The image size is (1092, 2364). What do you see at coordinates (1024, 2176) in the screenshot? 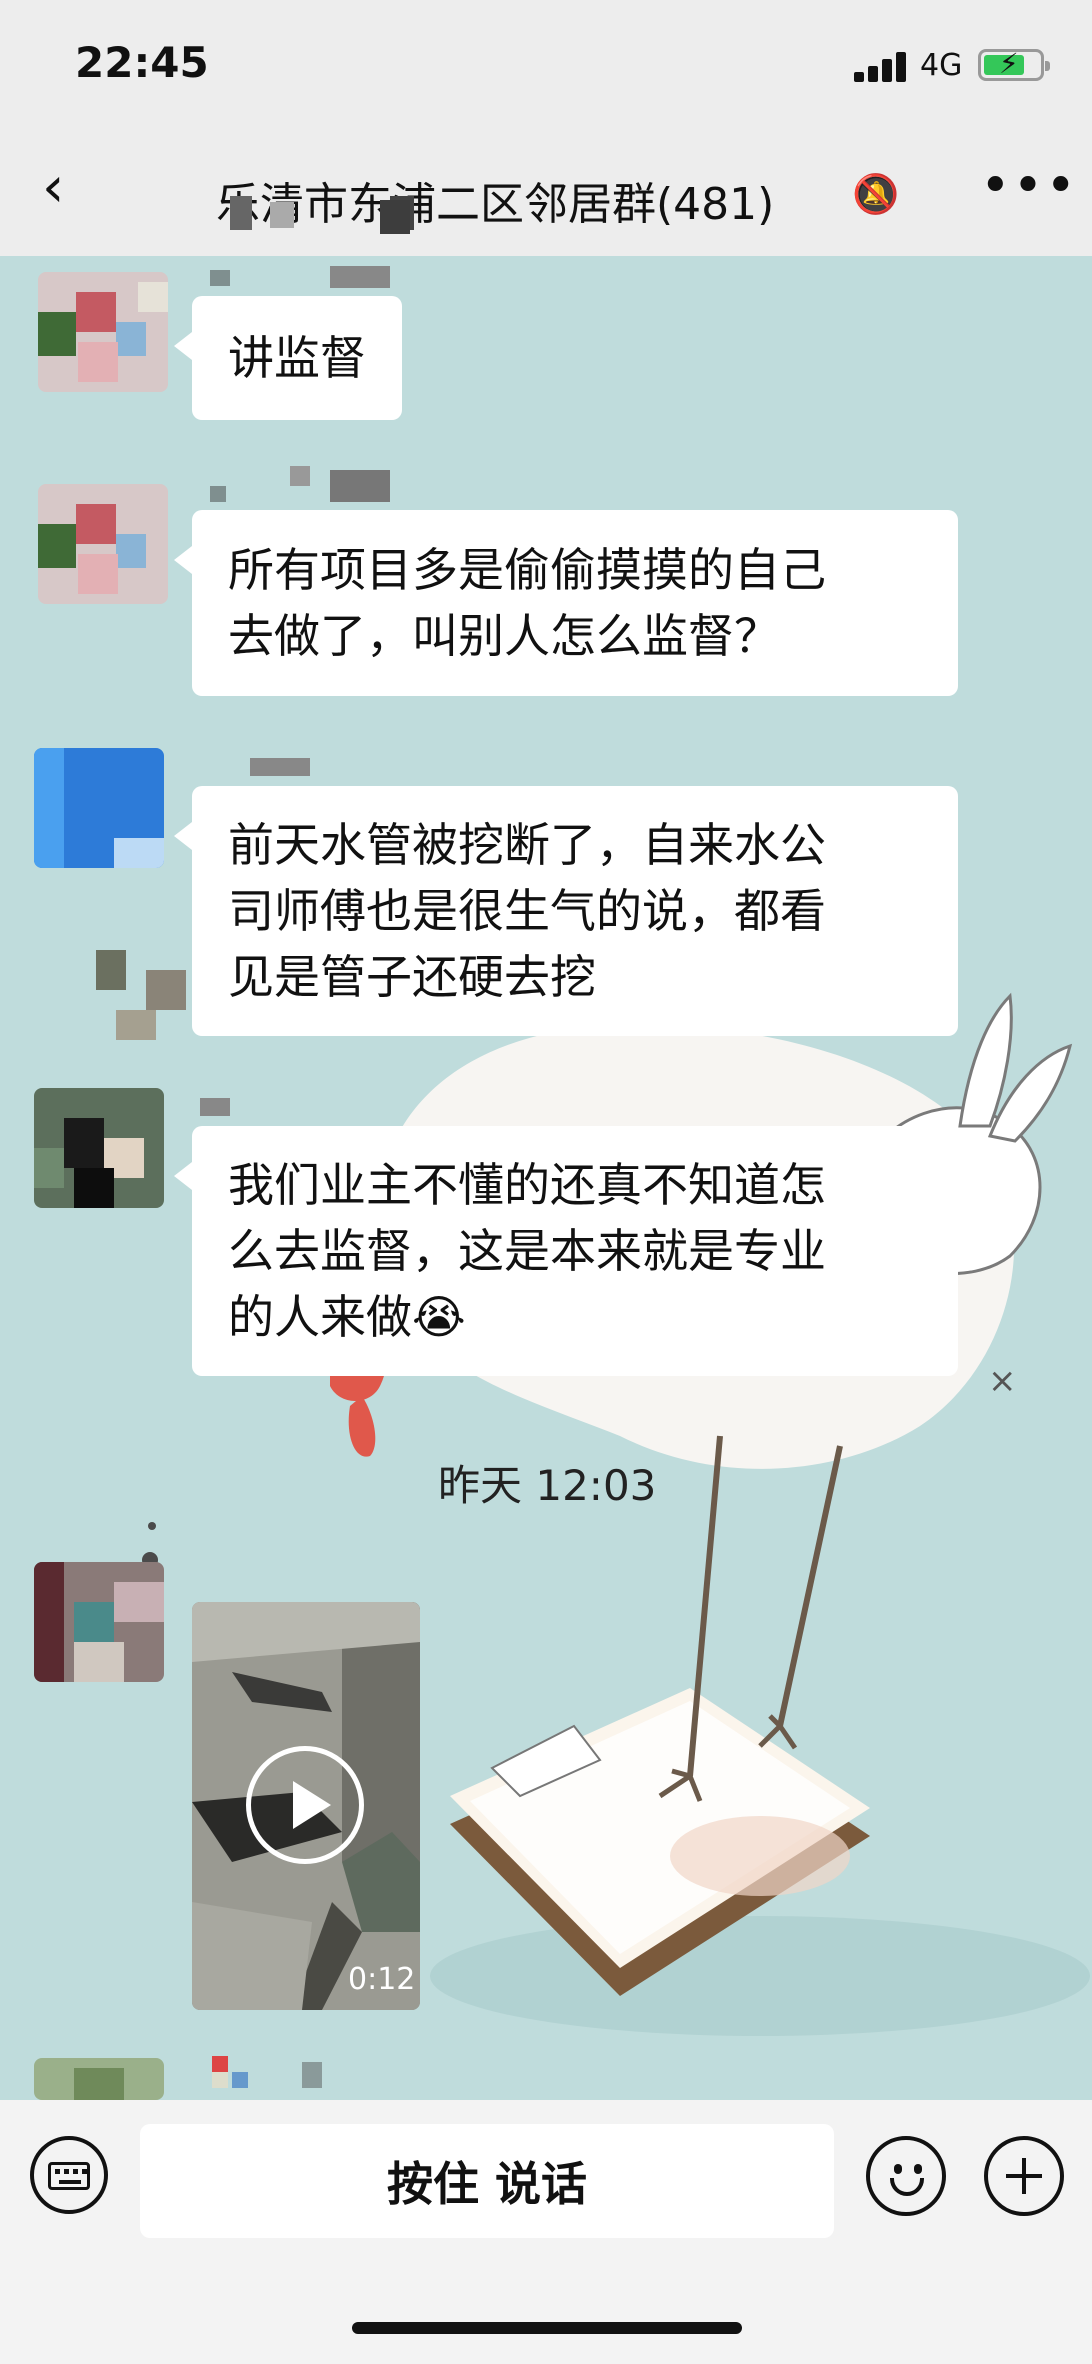
I see `plus-icon` at bounding box center [1024, 2176].